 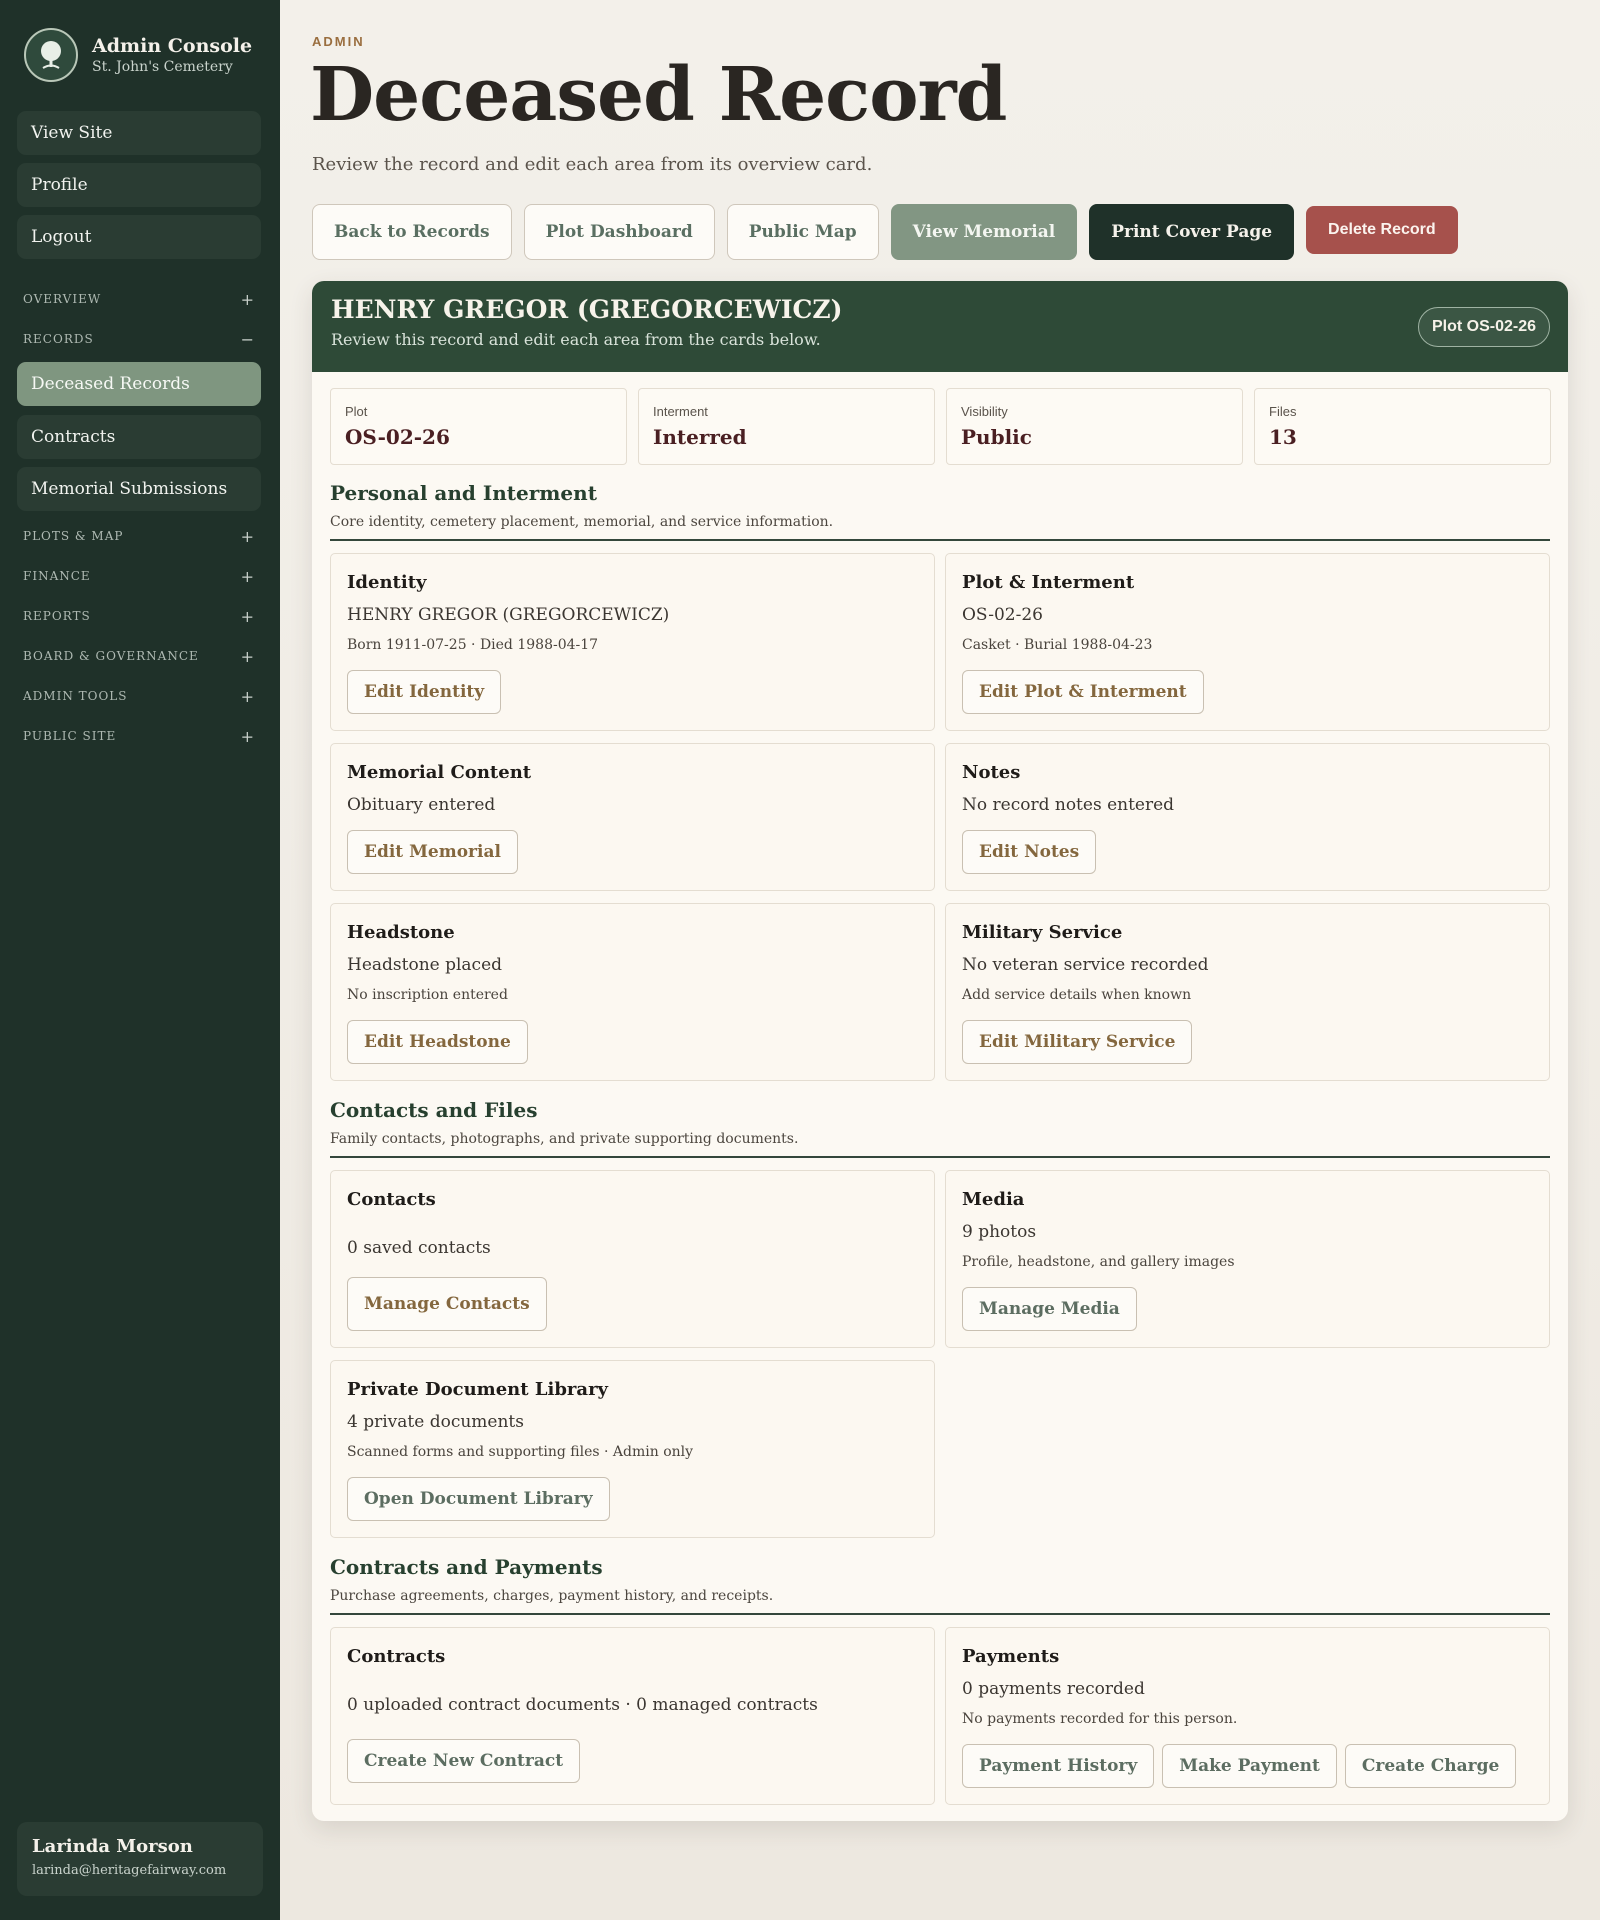 What do you see at coordinates (111, 656) in the screenshot?
I see `section-label: BOARD & GOVERNANCE` at bounding box center [111, 656].